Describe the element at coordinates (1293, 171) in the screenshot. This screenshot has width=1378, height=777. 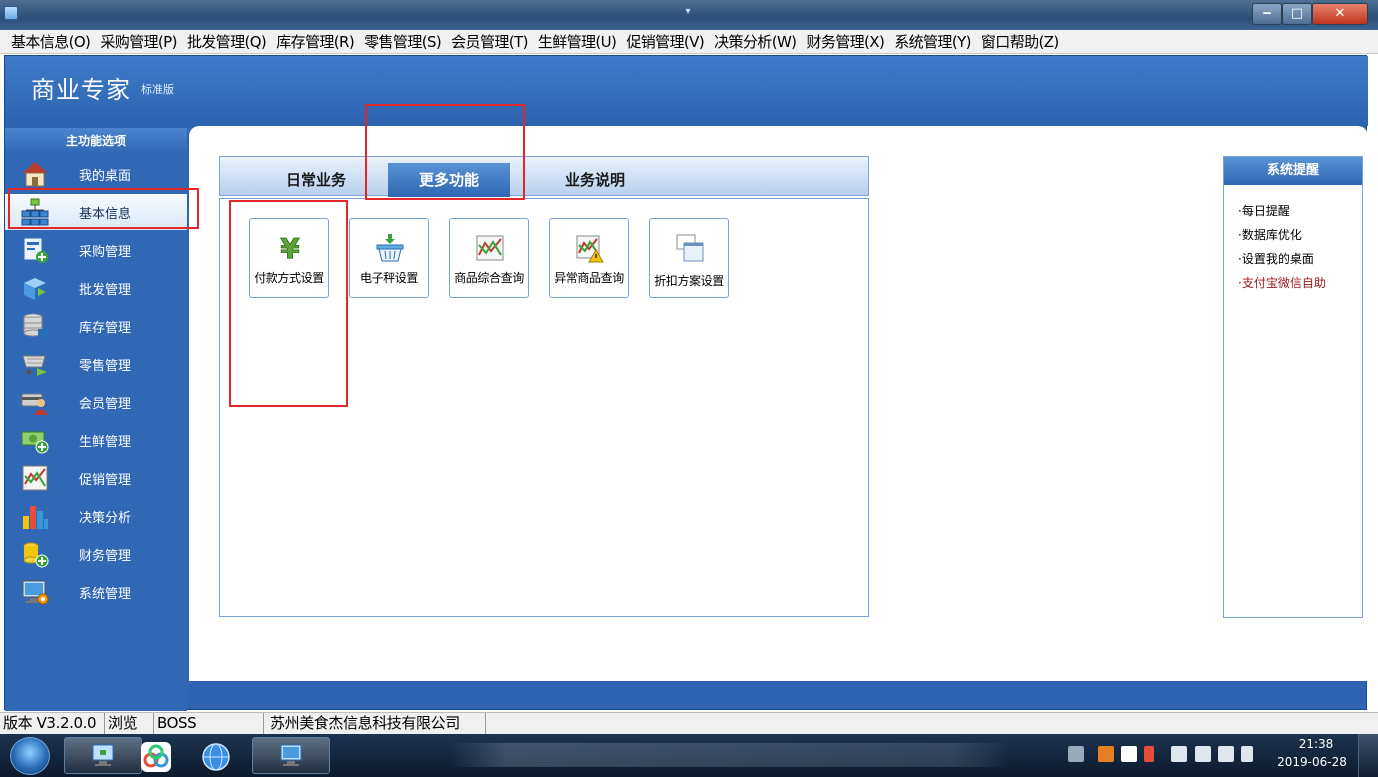
I see `reminder-header: 系统提醒` at that location.